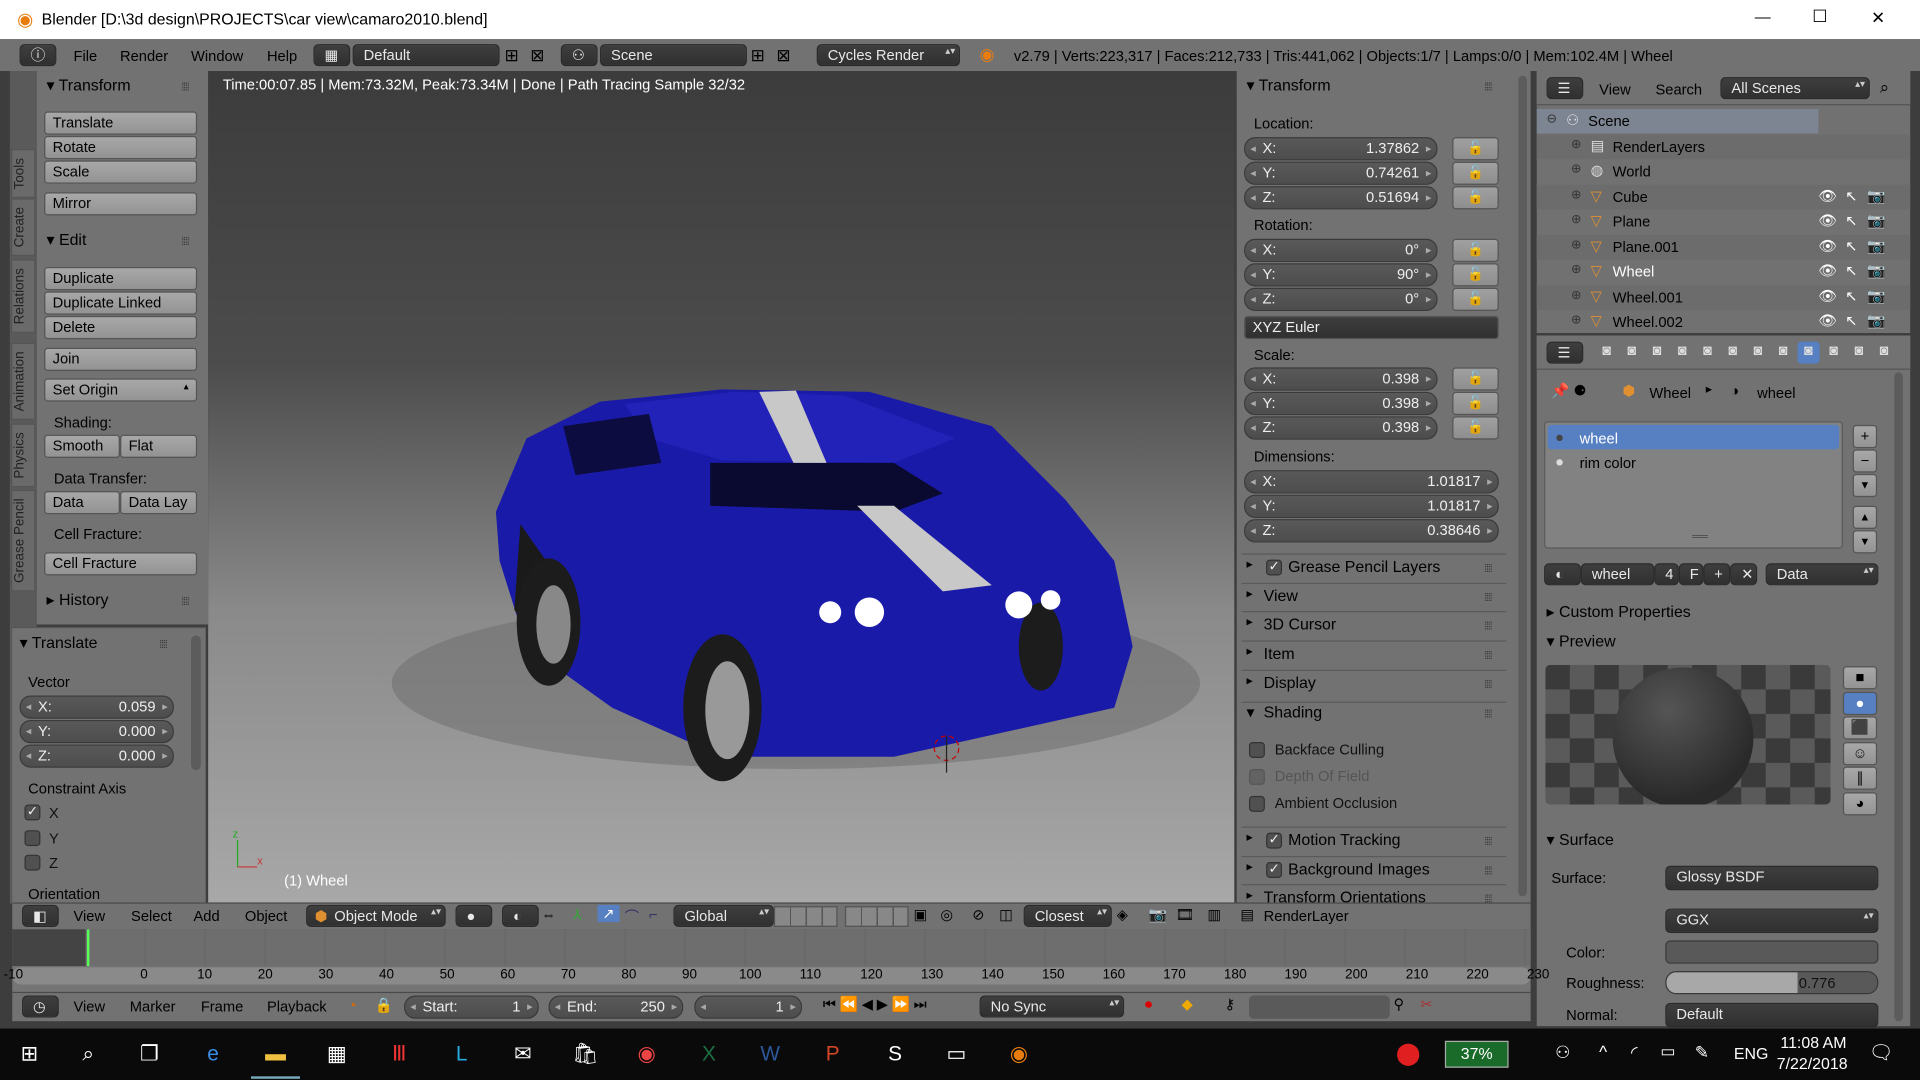 The image size is (1920, 1080). I want to click on outliner-item: Wheel.002, so click(1648, 321).